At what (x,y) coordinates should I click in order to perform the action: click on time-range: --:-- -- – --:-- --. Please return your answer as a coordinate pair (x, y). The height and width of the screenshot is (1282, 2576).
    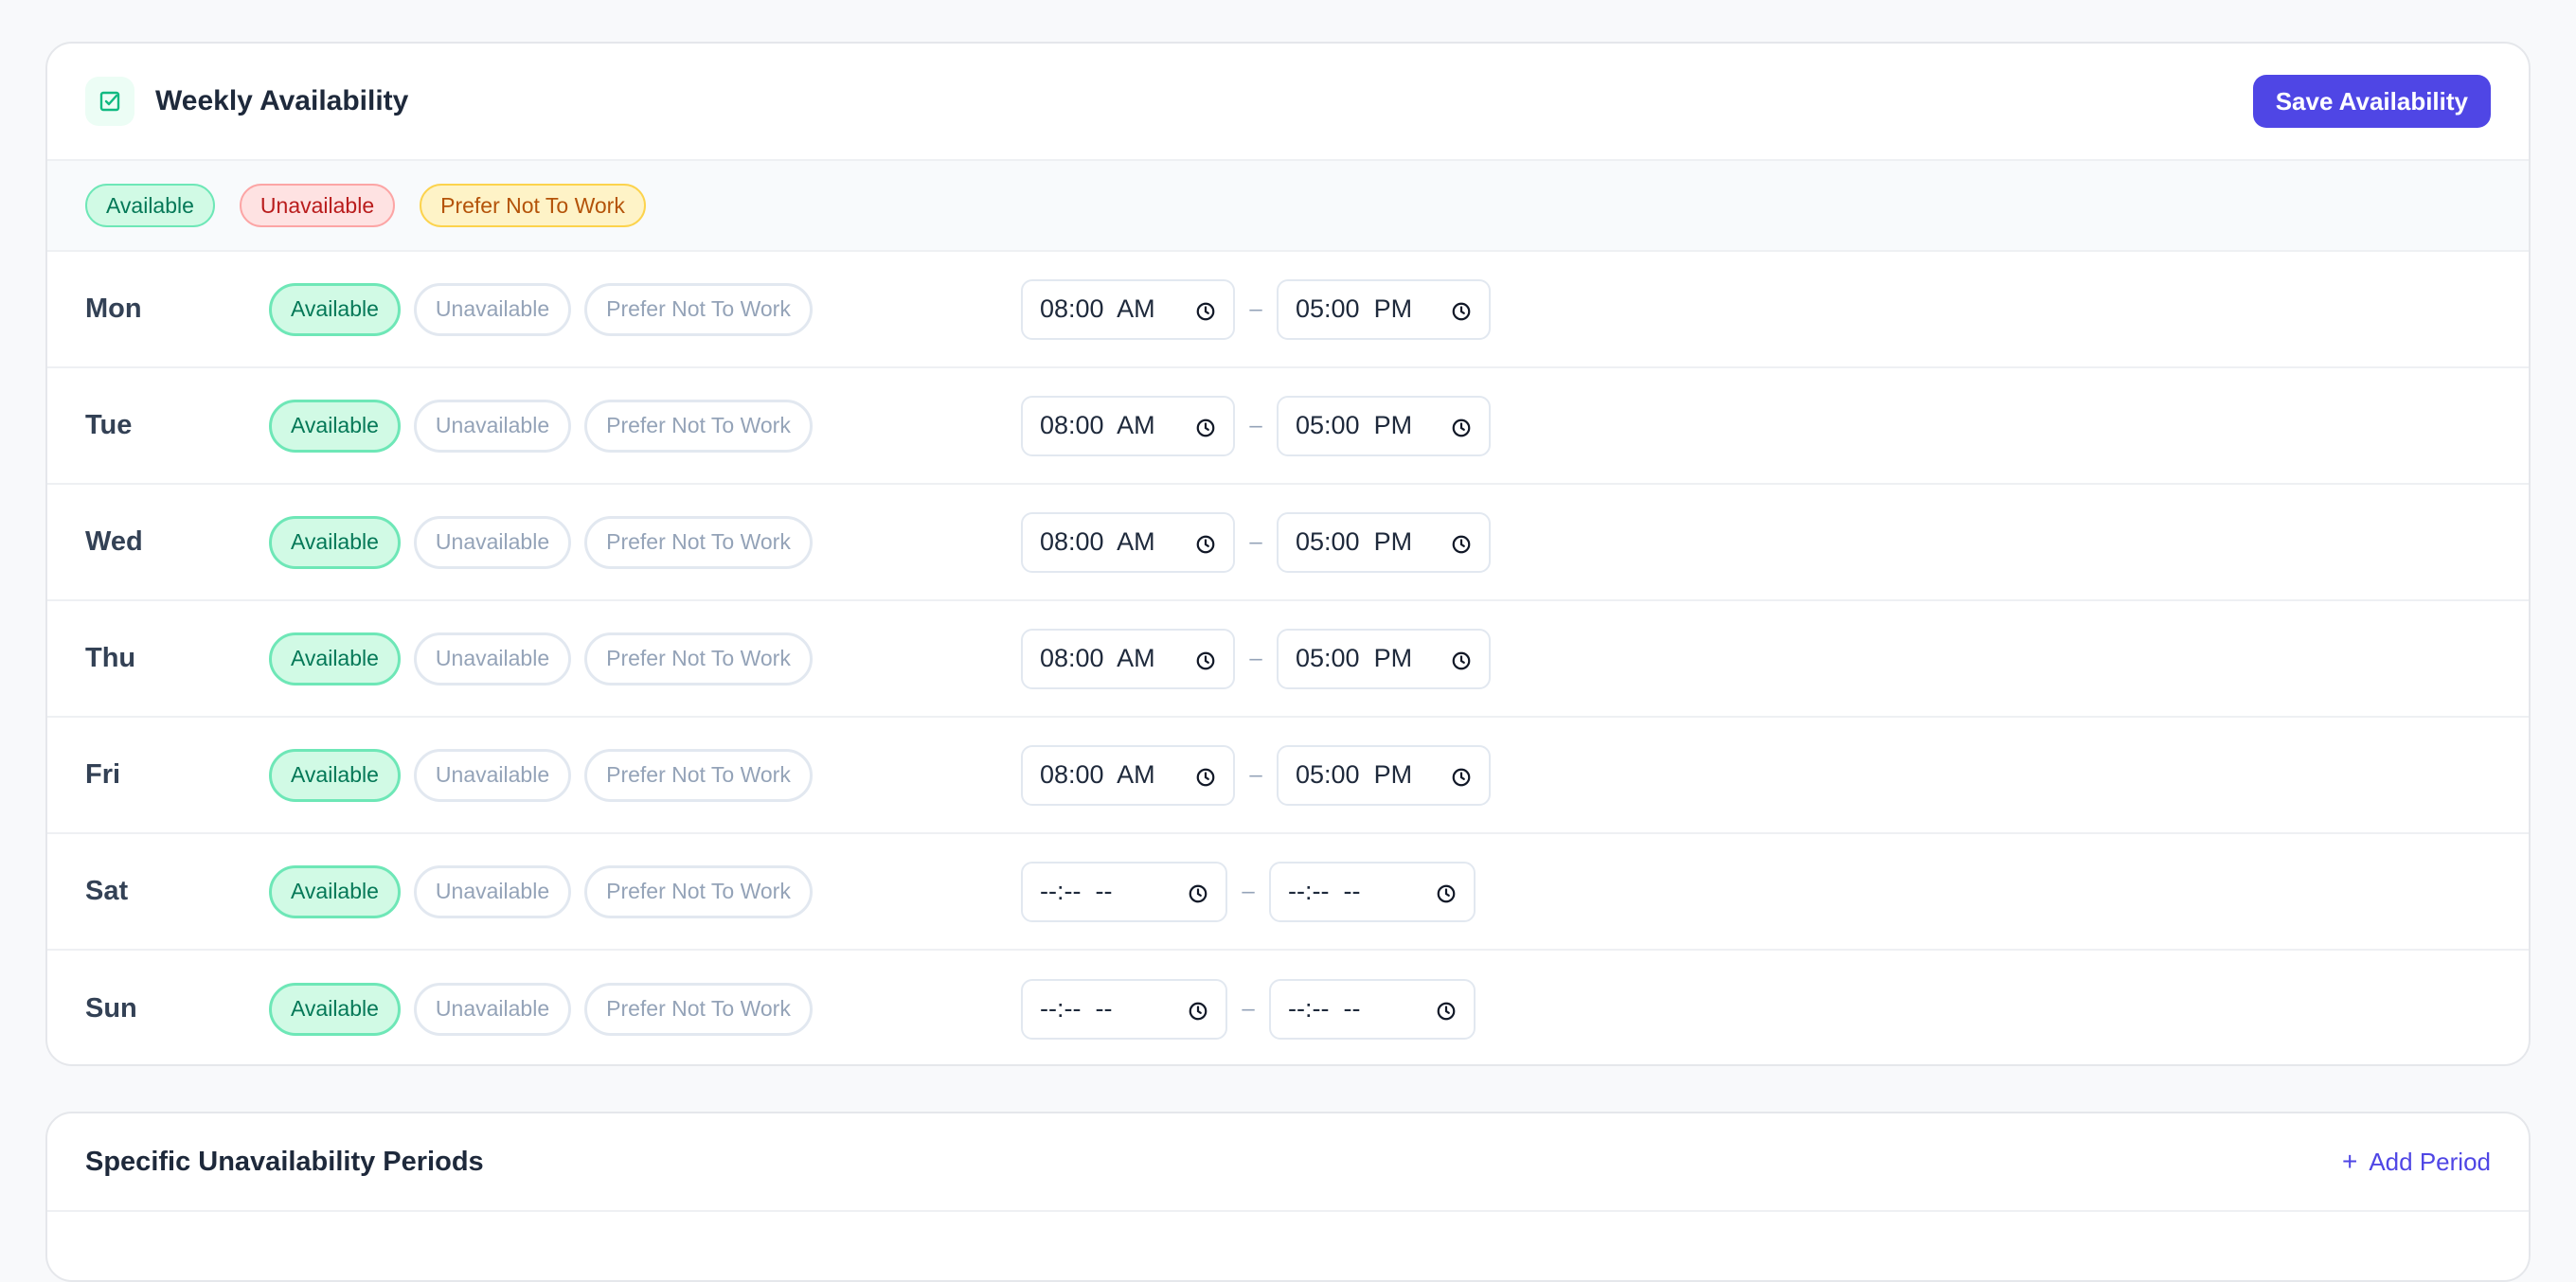
    Looking at the image, I should click on (1248, 1009).